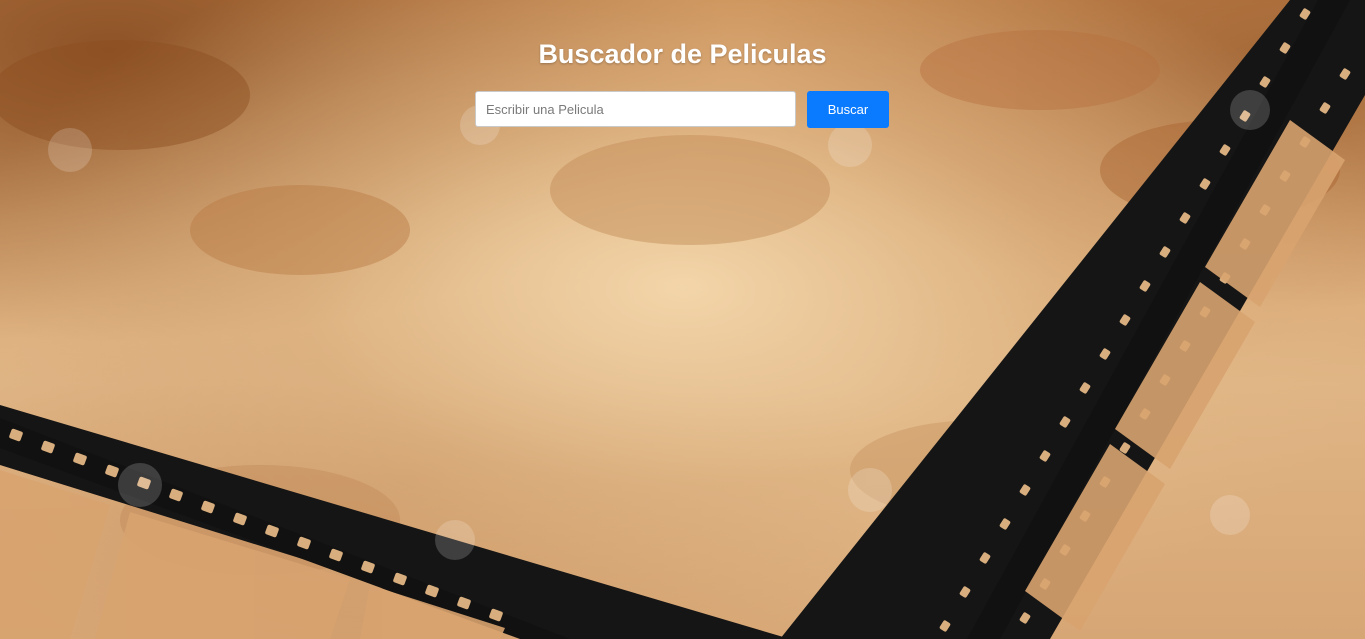 Image resolution: width=1365 pixels, height=639 pixels. Describe the element at coordinates (848, 109) in the screenshot. I see `search-button: Buscar` at that location.